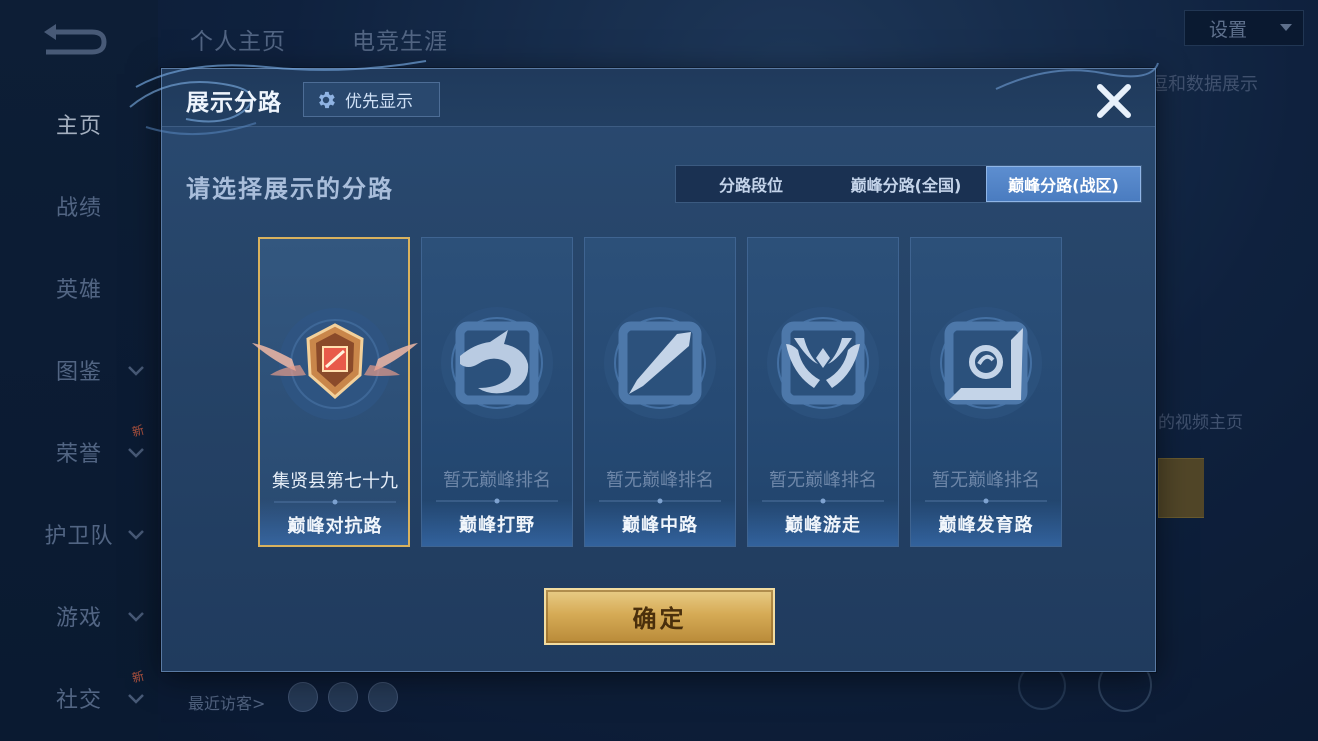 The width and height of the screenshot is (1318, 741). I want to click on lane-name: 巅峰发育路, so click(986, 525).